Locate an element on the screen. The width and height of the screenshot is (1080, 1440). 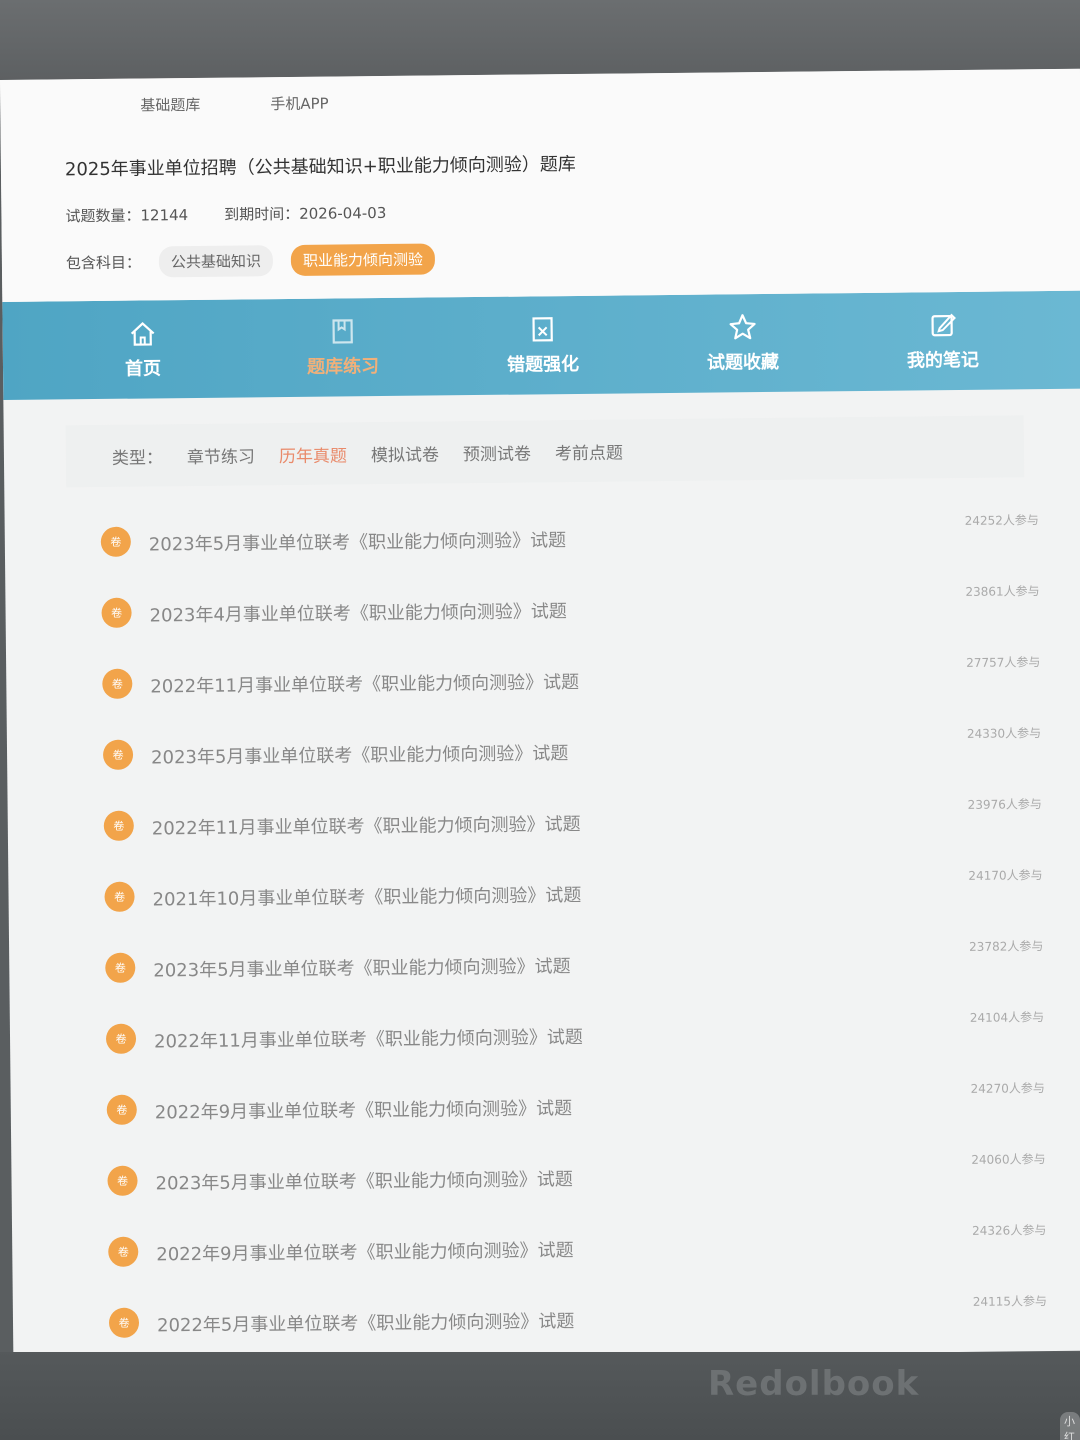
book-icon is located at coordinates (342, 331).